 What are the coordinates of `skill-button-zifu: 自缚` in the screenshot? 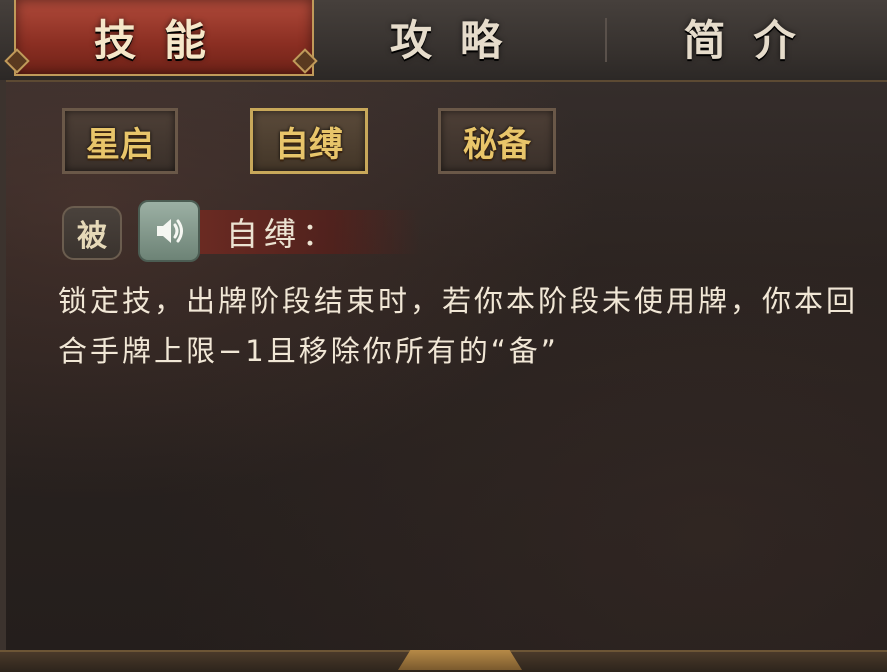 It's located at (309, 141).